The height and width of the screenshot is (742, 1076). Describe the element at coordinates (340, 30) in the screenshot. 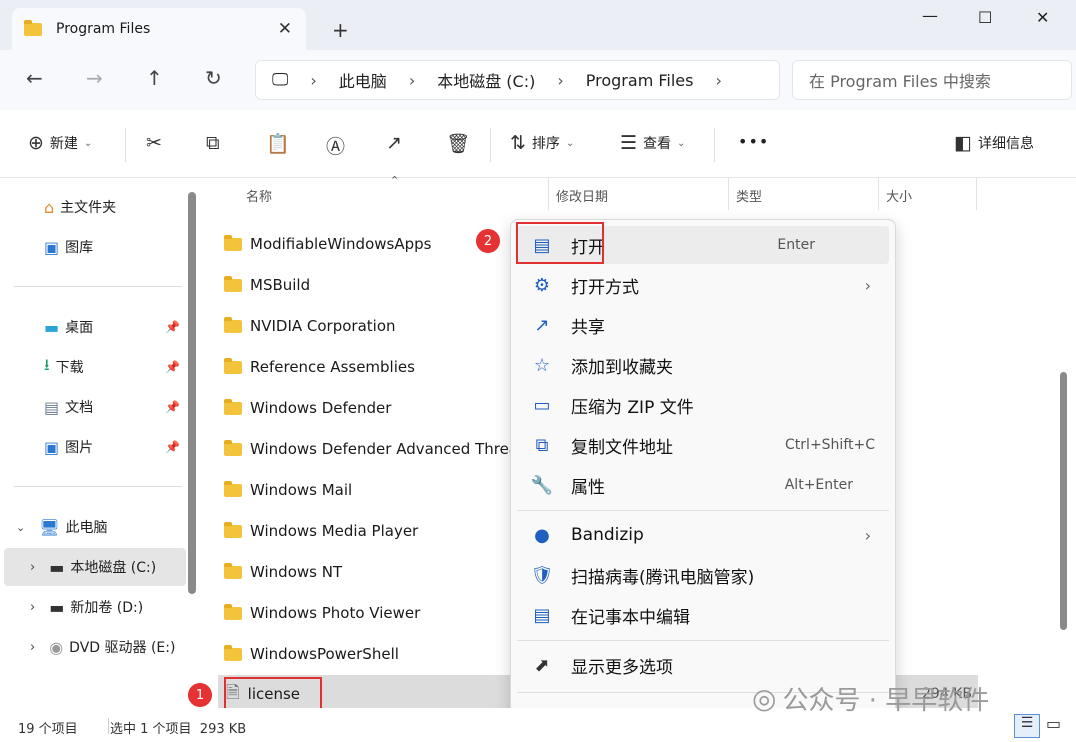

I see `new-tab-button: +` at that location.